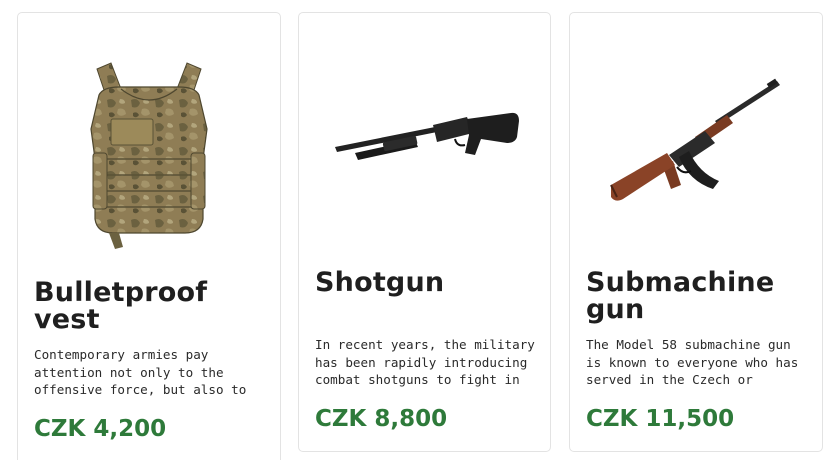 This screenshot has height=460, width=840. I want to click on bulletproof-vest-image, so click(149, 155).